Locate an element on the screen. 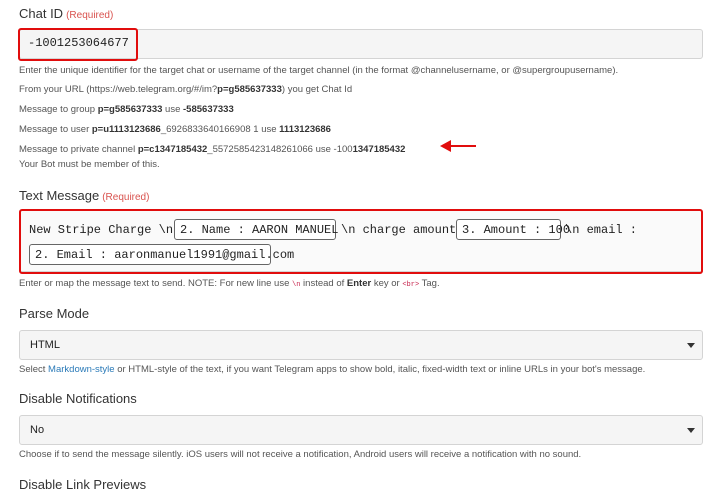 Image resolution: width=727 pixels, height=500 pixels. help-text: Select is located at coordinates (34, 369).